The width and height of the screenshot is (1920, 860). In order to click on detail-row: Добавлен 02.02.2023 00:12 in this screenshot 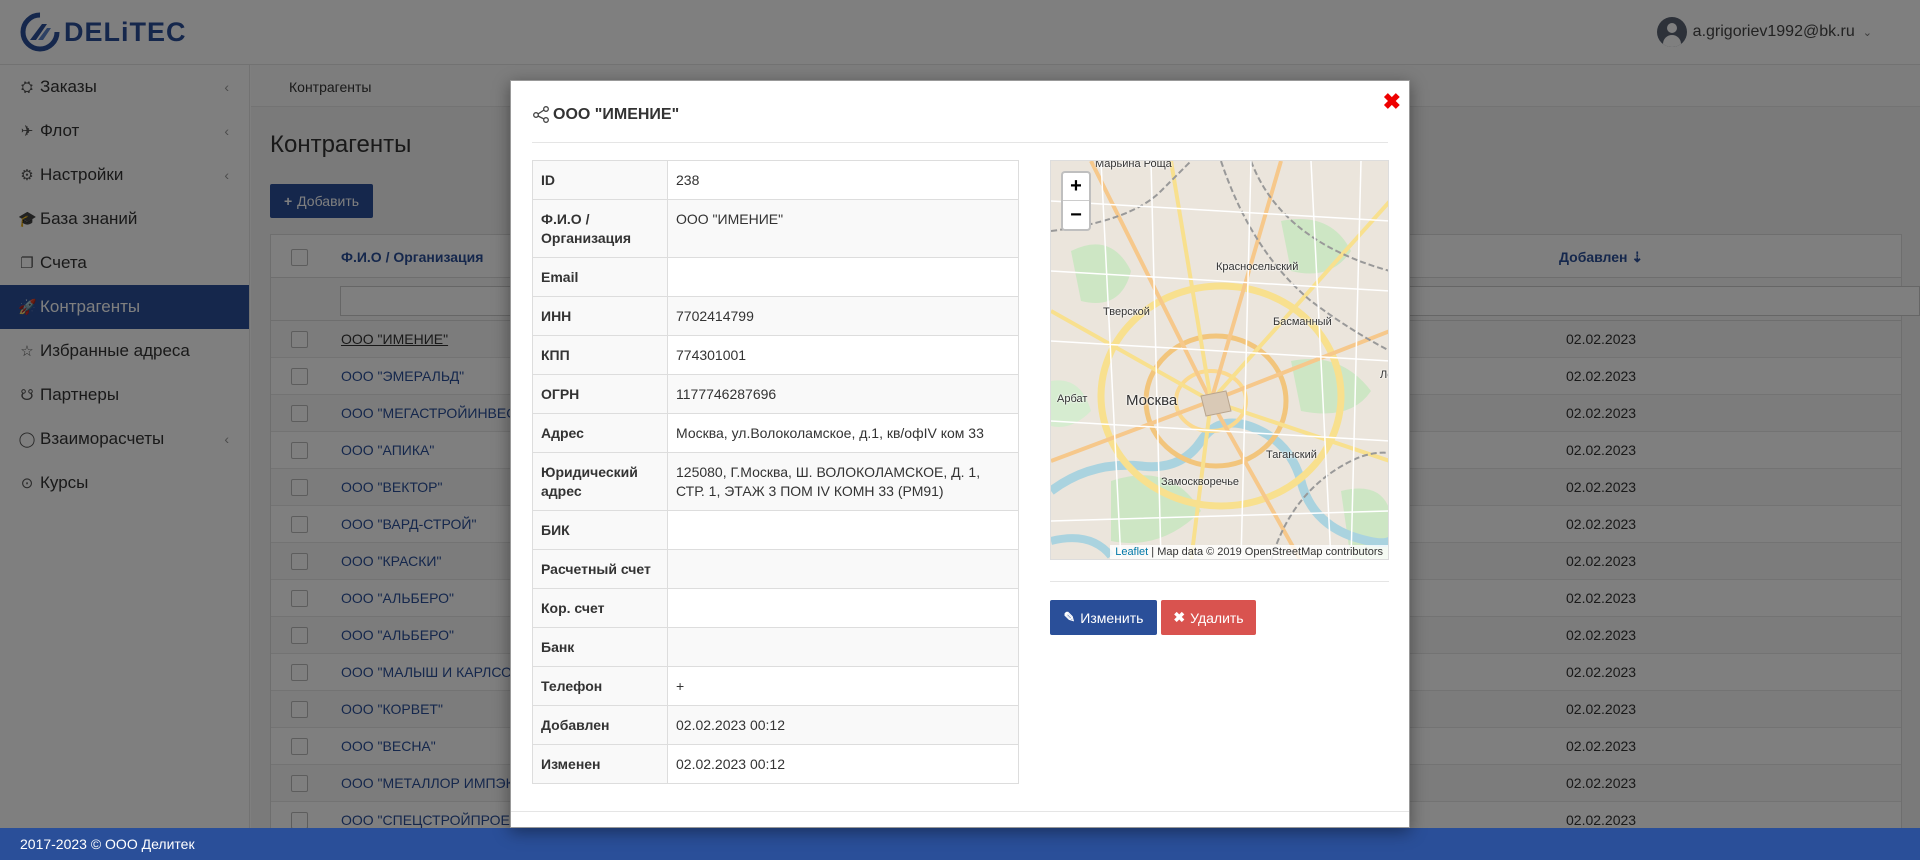, I will do `click(775, 725)`.